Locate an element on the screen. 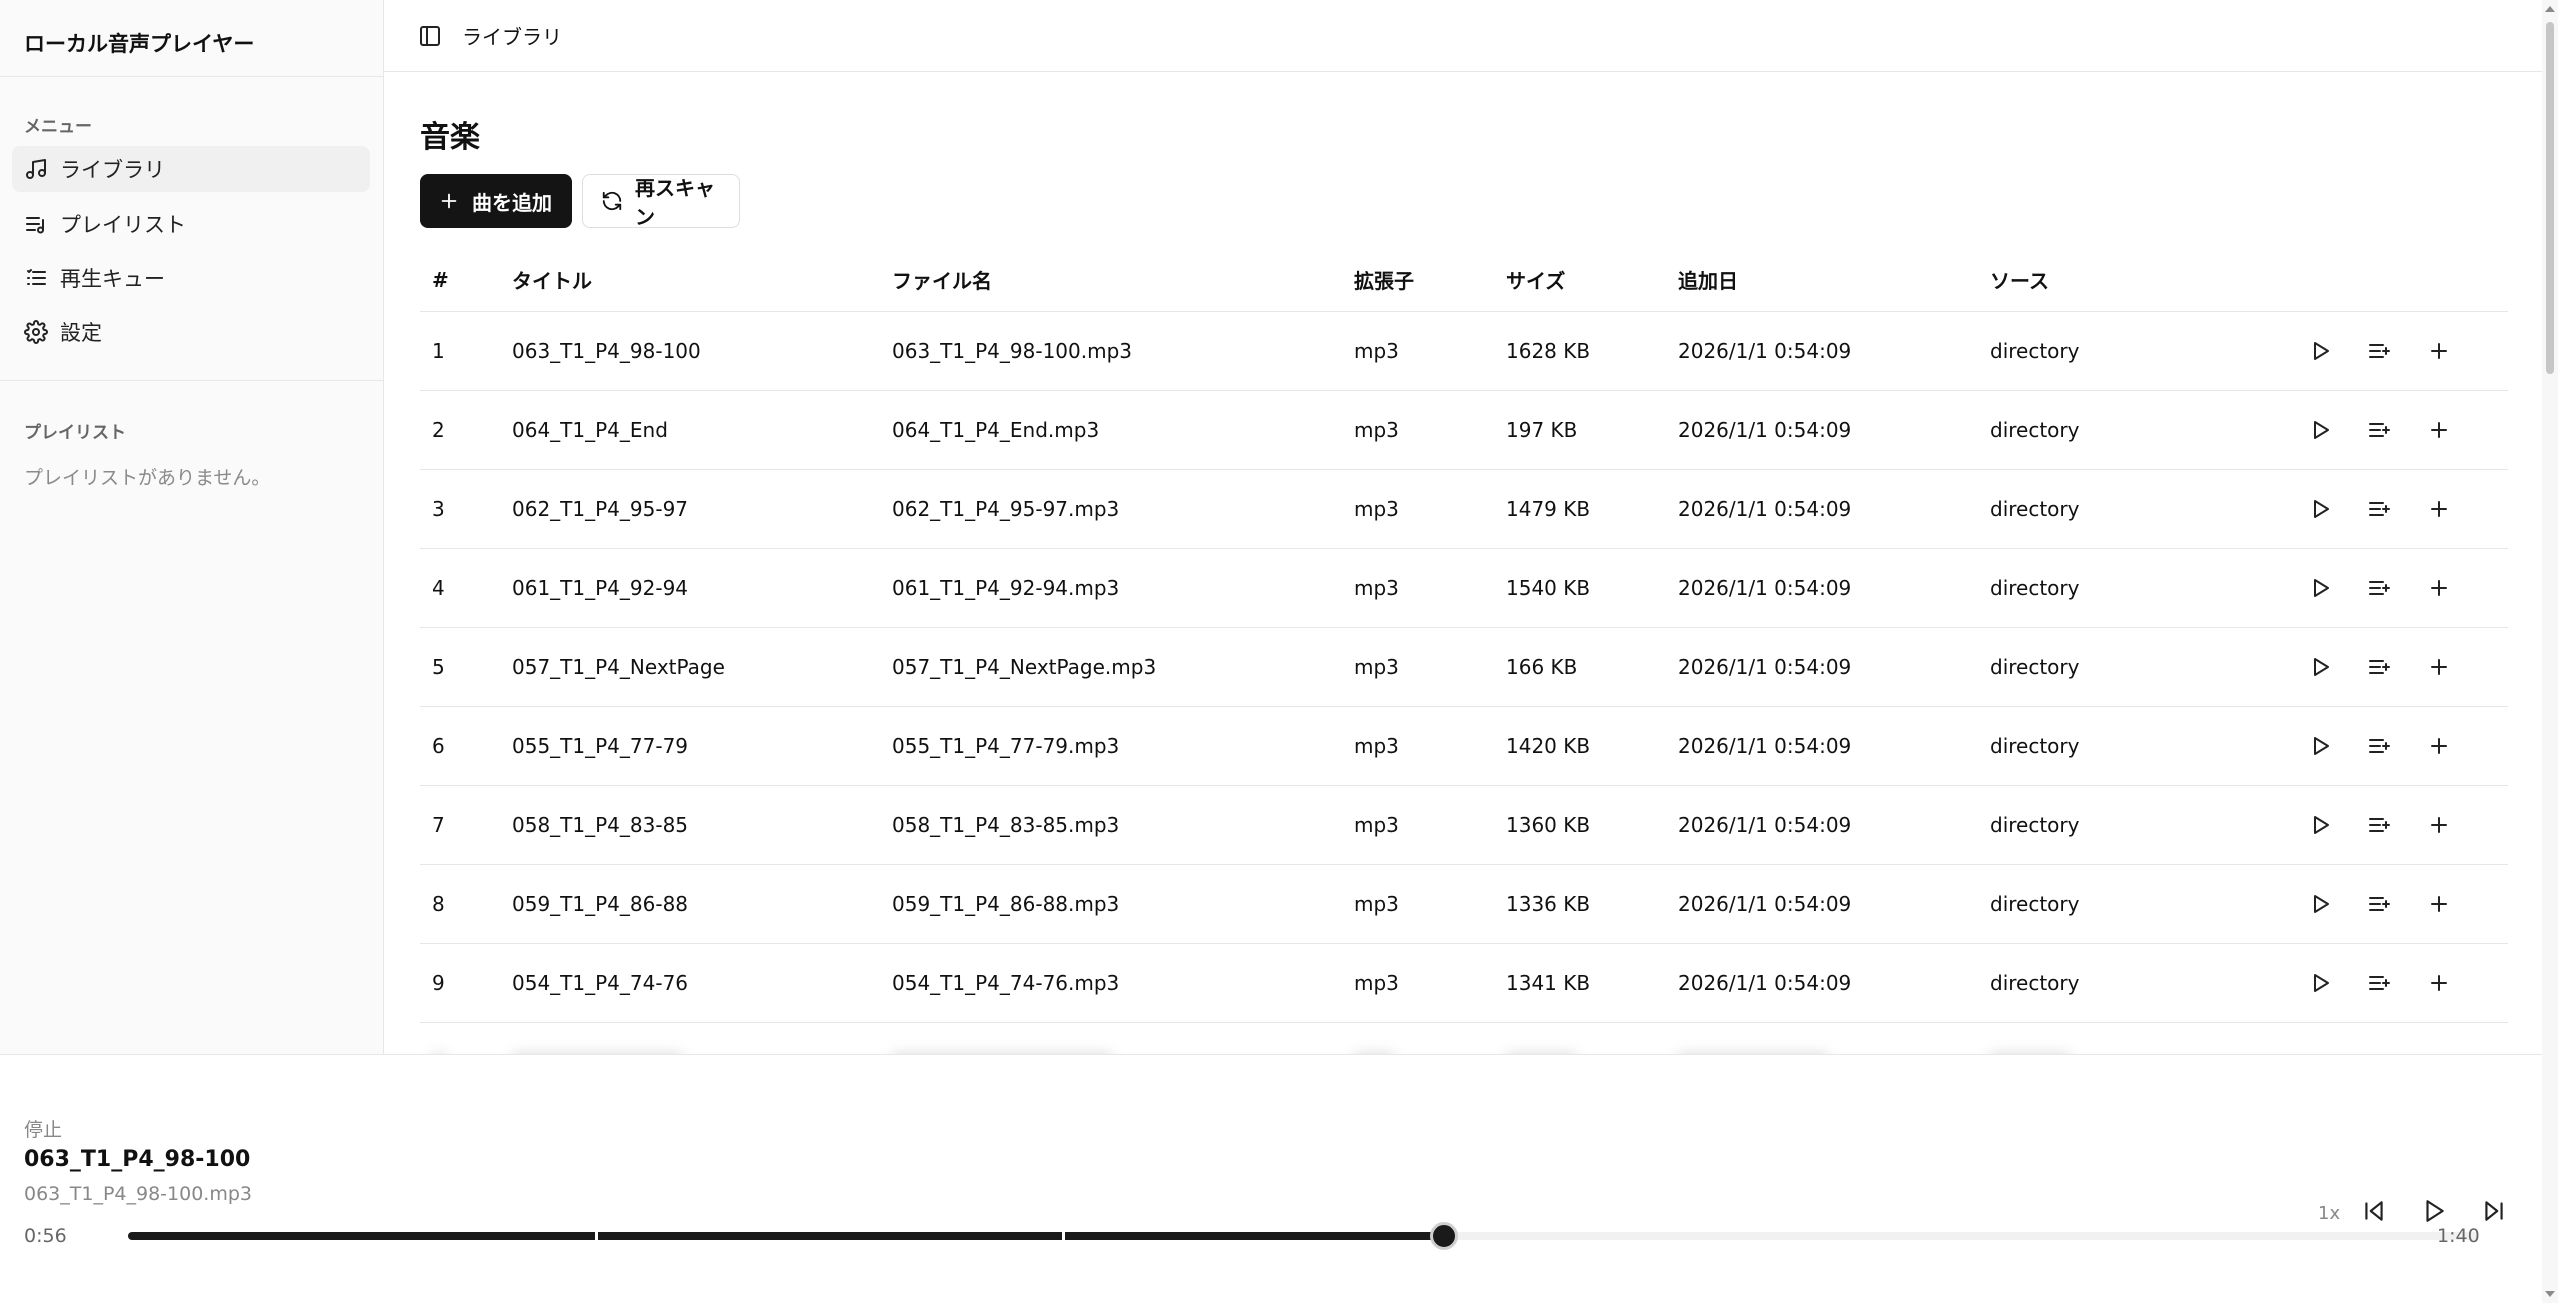  scrollbar is located at coordinates (2550, 651).